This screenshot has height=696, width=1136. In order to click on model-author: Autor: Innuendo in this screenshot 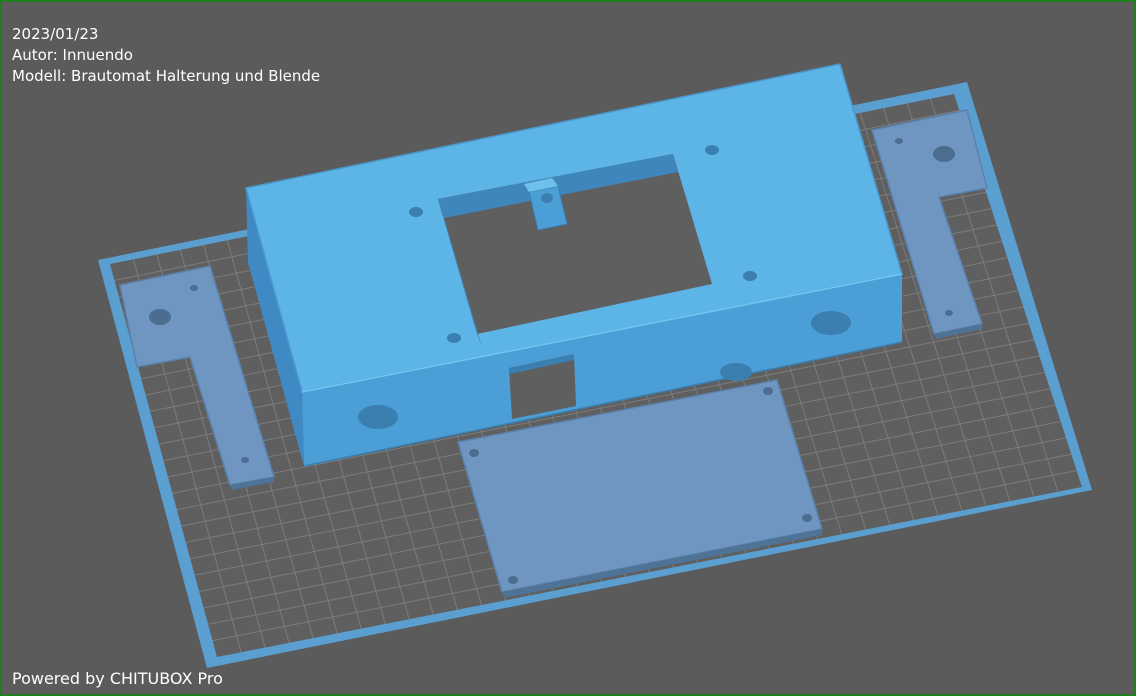, I will do `click(72, 55)`.